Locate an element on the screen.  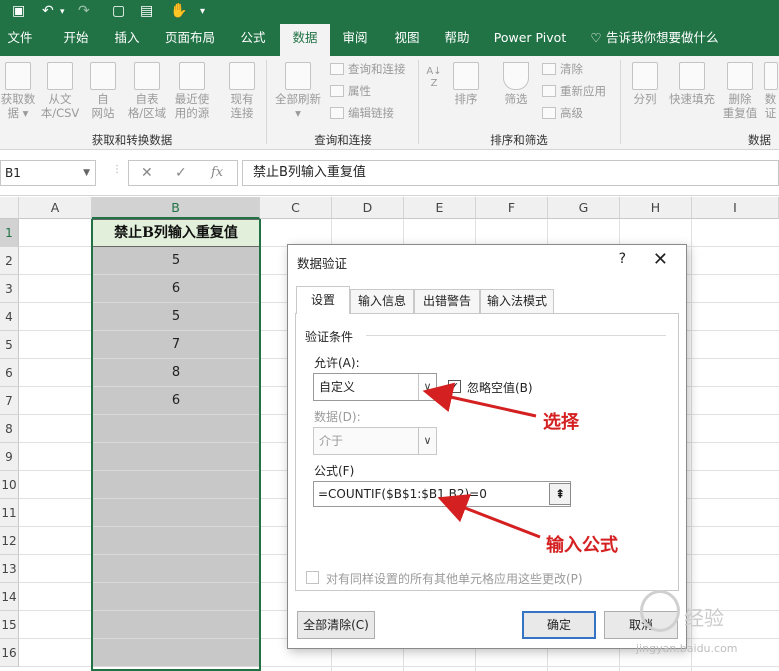
tab-file: 文件 is located at coordinates (20, 40).